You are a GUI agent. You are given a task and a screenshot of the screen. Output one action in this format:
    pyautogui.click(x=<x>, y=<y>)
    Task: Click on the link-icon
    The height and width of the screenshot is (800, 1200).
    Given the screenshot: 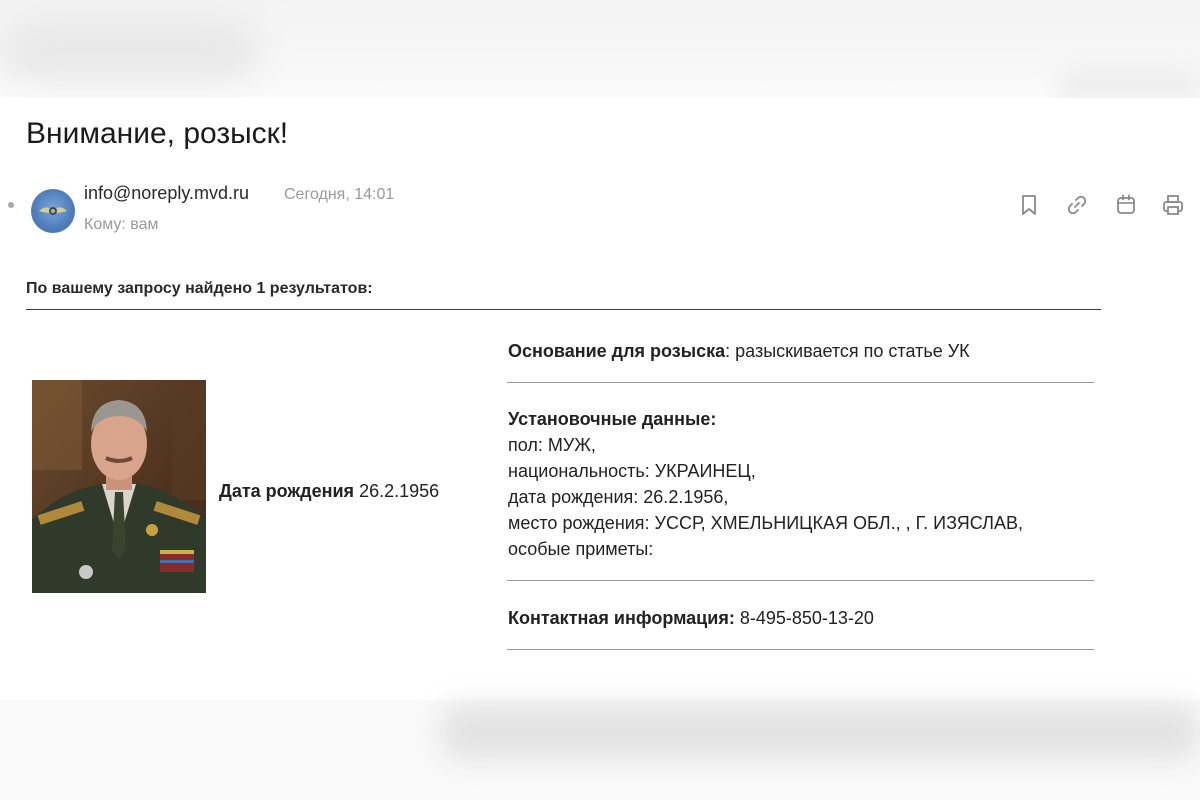 What is the action you would take?
    pyautogui.click(x=1077, y=205)
    